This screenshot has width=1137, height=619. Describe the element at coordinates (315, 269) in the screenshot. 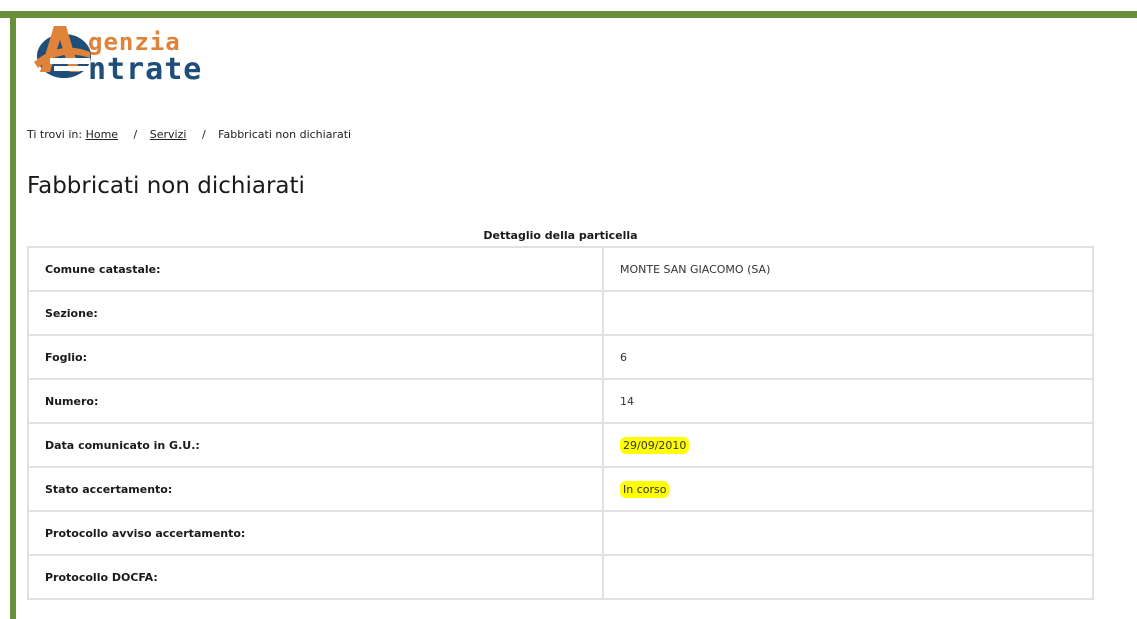

I see `row-label: Comune catastale:` at that location.